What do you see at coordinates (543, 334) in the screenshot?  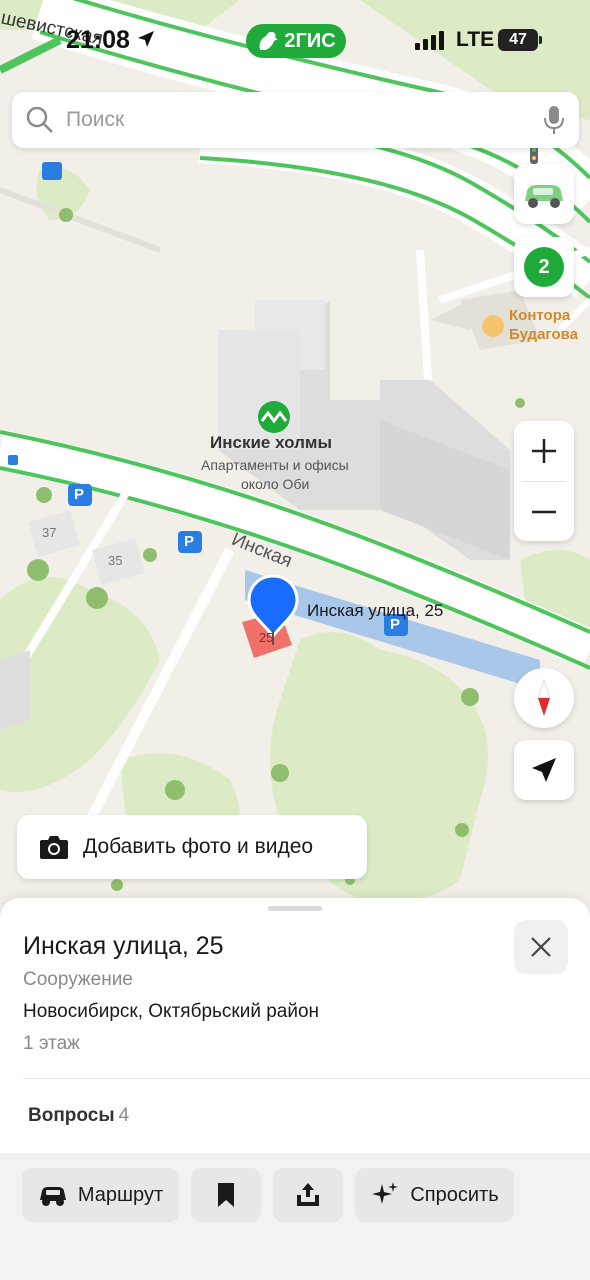 I see `poi-kontora-2: Будагова` at bounding box center [543, 334].